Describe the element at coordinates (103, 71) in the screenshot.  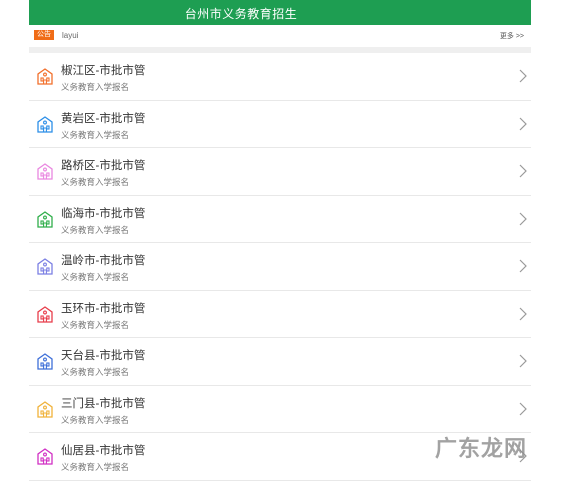
I see `district-name: 椒江区-市批市管` at that location.